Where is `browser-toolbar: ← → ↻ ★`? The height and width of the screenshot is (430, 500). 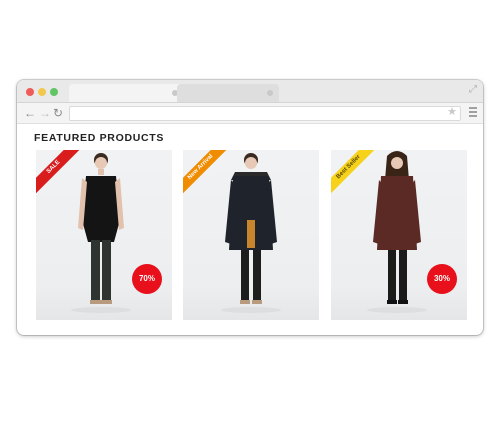 browser-toolbar: ← → ↻ ★ is located at coordinates (250, 113).